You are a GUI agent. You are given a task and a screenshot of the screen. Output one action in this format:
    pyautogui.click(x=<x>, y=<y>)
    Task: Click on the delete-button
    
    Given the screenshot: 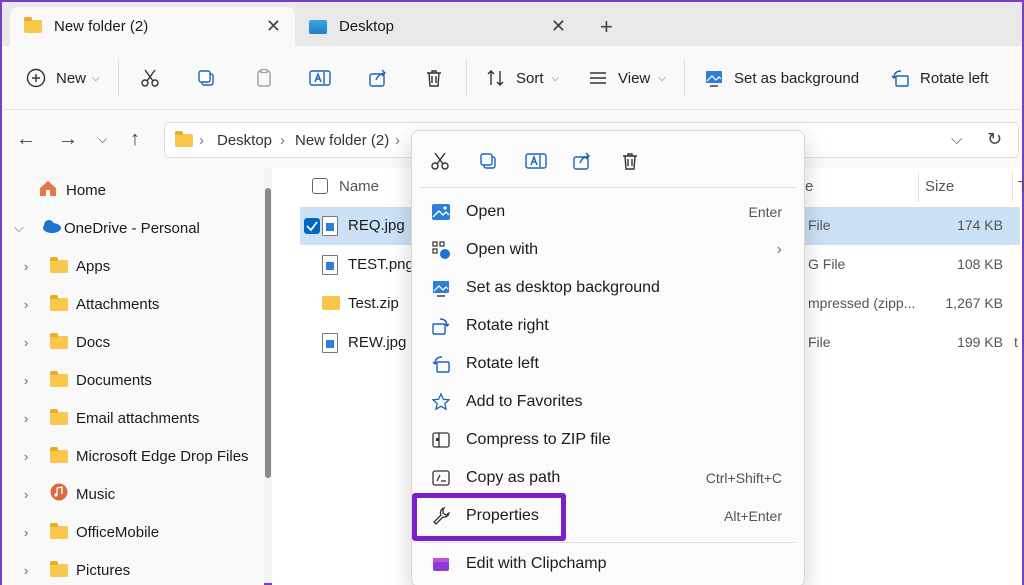 What is the action you would take?
    pyautogui.click(x=434, y=78)
    